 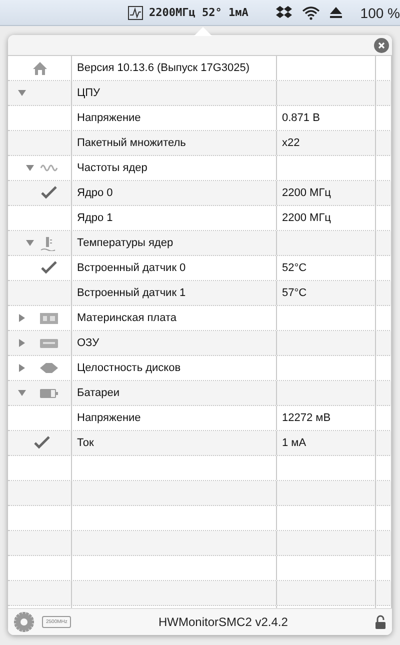 I want to click on status-readout: 2200МГц 52° 1мА, so click(x=198, y=12).